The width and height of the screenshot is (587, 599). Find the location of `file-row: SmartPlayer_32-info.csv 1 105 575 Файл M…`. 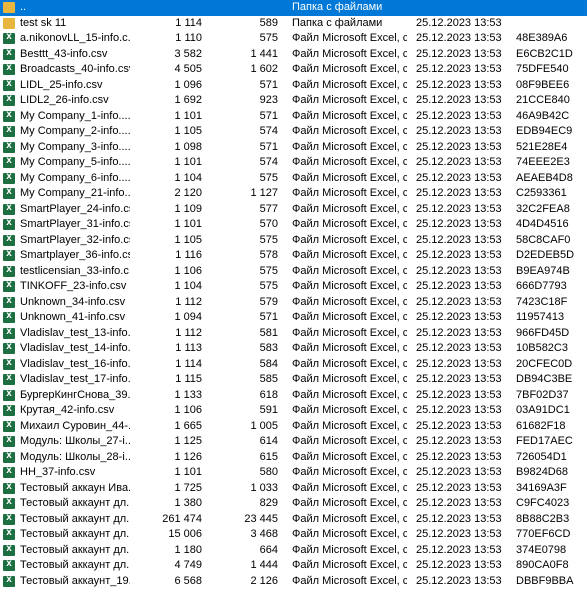

file-row: SmartPlayer_32-info.csv 1 105 575 Файл M… is located at coordinates (293, 241).